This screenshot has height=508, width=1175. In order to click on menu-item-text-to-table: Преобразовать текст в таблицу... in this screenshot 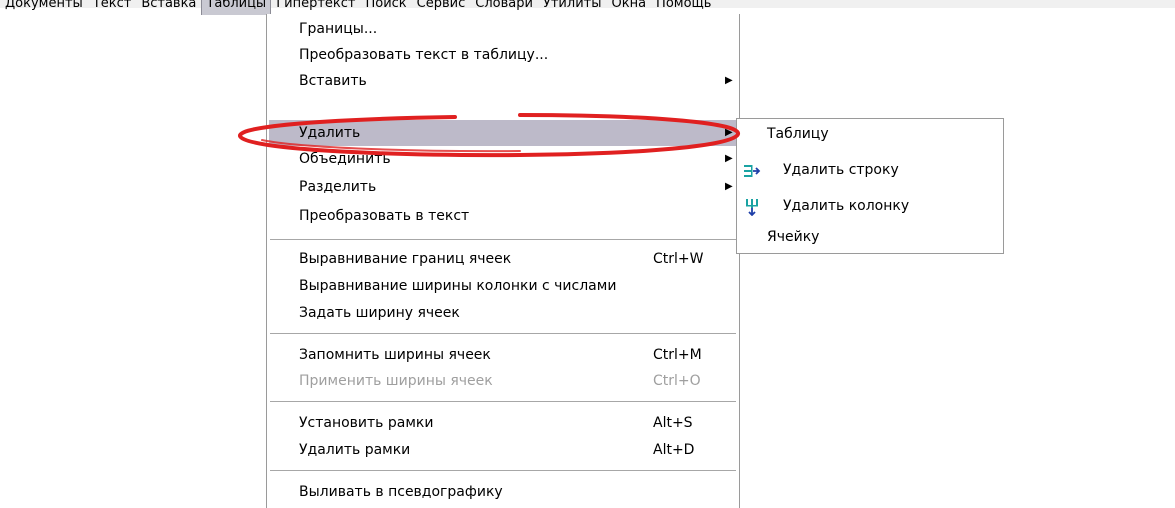, I will do `click(503, 55)`.